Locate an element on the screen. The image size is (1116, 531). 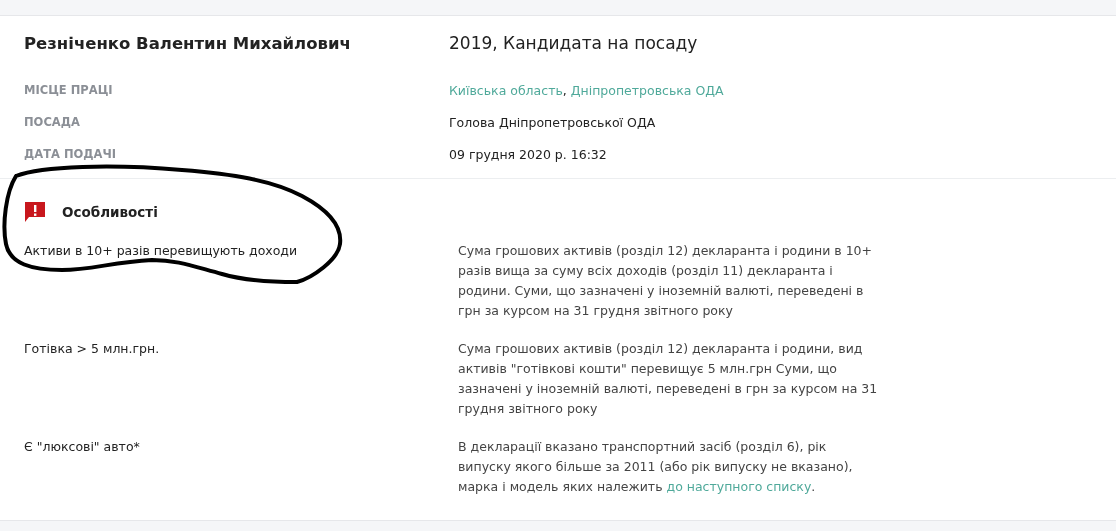
feature-name: Активи в 10+ разів перевищують доходи is located at coordinates (161, 251).